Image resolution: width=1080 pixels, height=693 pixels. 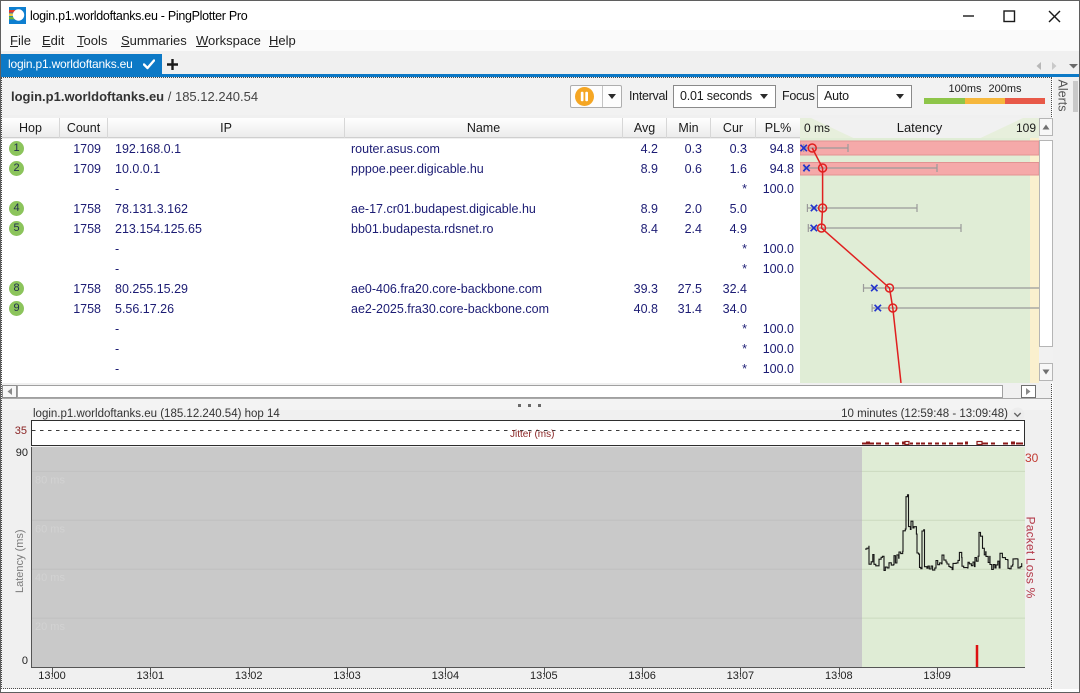 What do you see at coordinates (50, 578) in the screenshot?
I see `svg-text: 40 ms` at bounding box center [50, 578].